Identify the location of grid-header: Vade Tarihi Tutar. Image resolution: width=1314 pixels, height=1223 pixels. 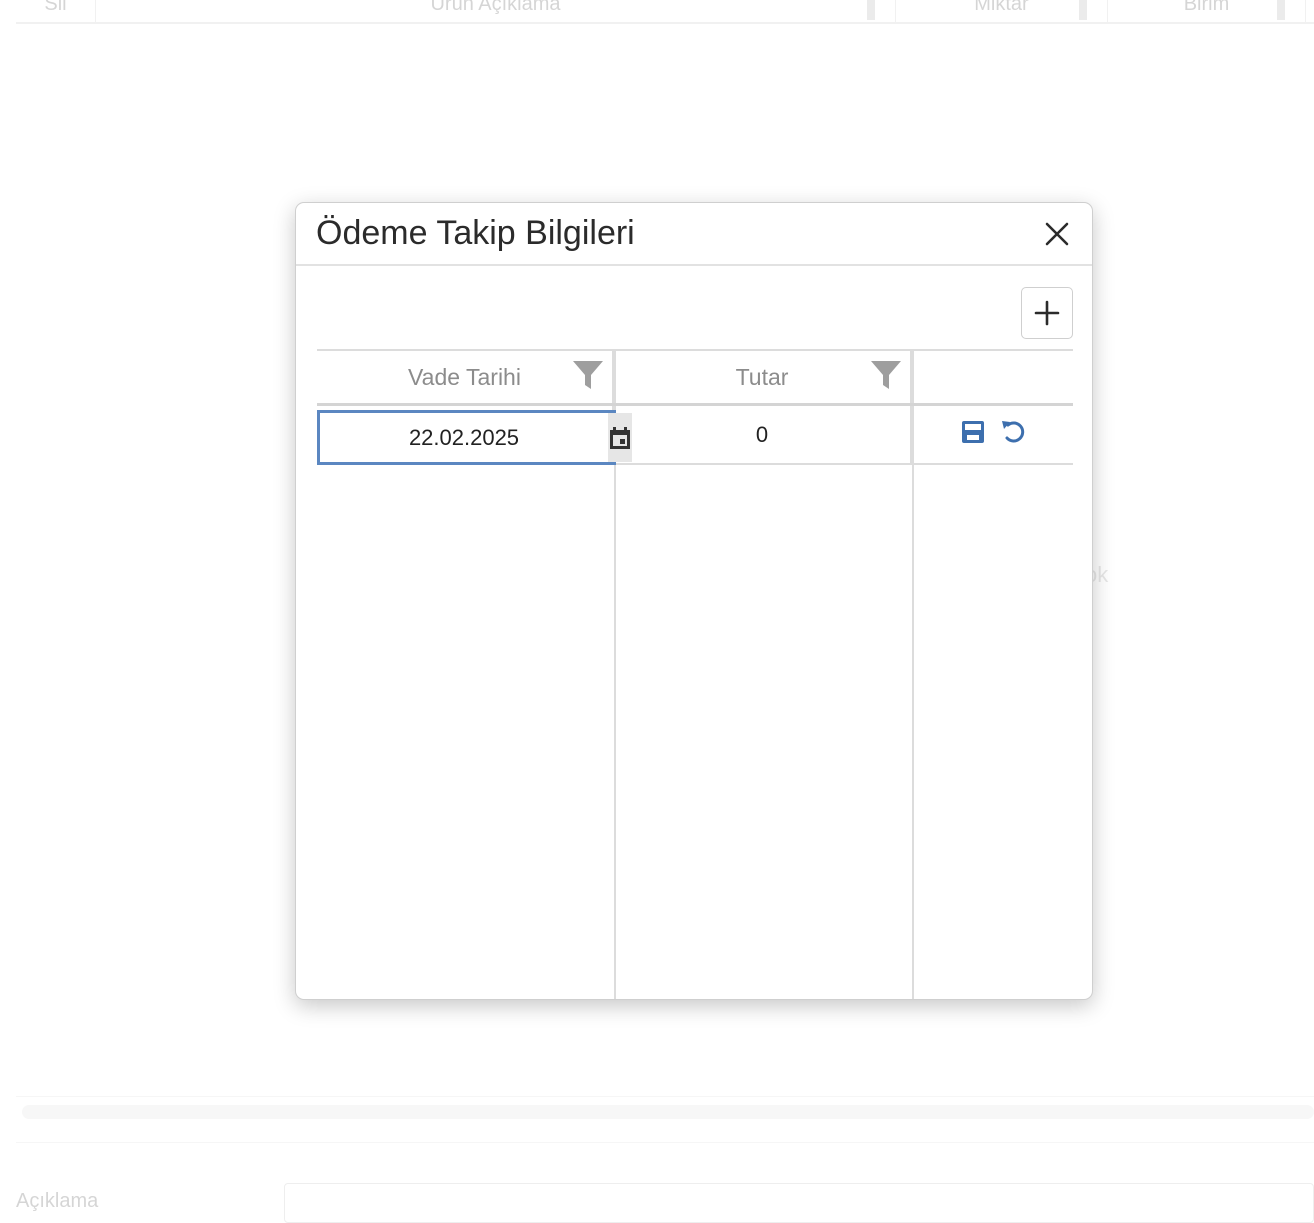
(695, 377).